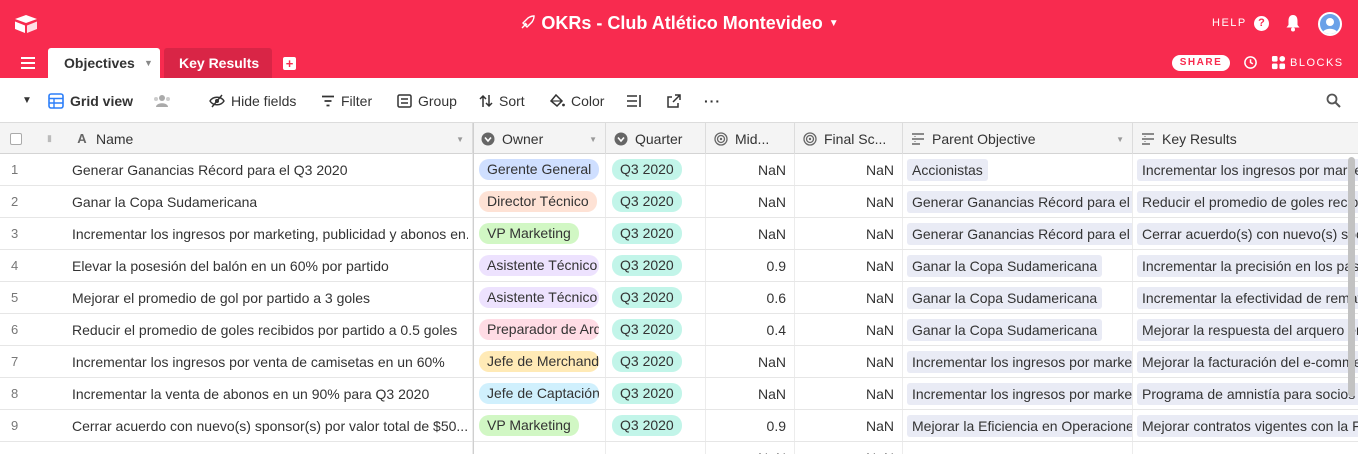 This screenshot has width=1358, height=454. What do you see at coordinates (254, 201) in the screenshot?
I see `cell-name: Ganar la Copa Sudamericana` at bounding box center [254, 201].